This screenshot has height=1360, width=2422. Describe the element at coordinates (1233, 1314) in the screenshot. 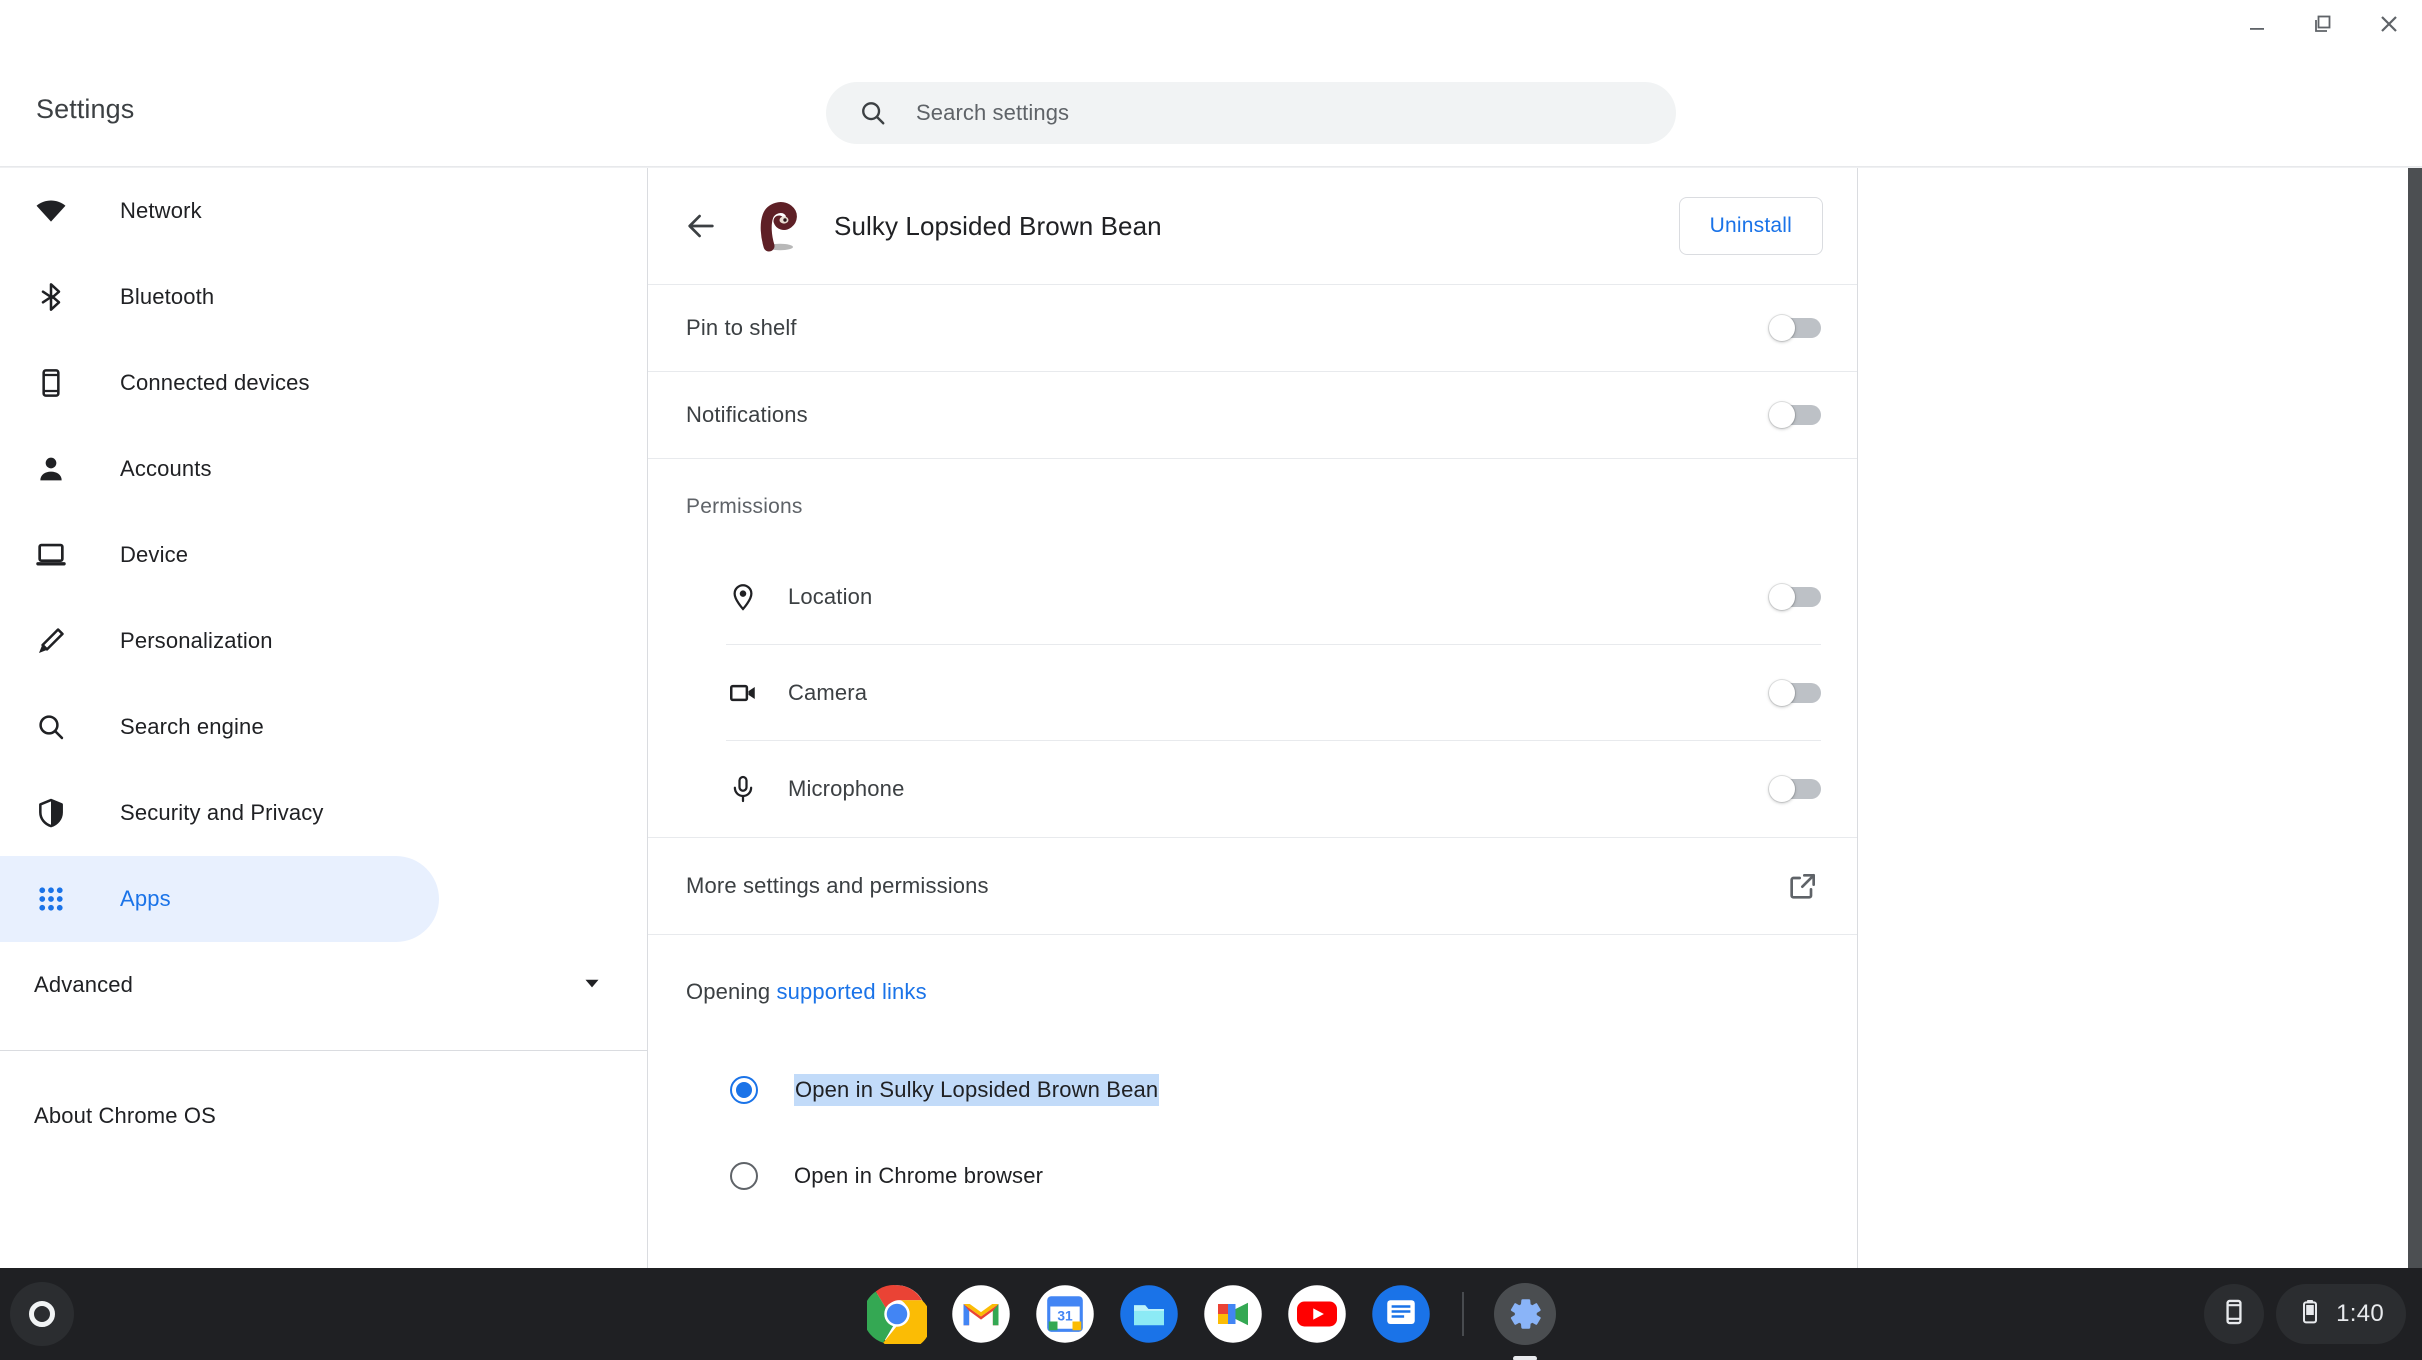

I see `shelf-item-google-meet` at that location.